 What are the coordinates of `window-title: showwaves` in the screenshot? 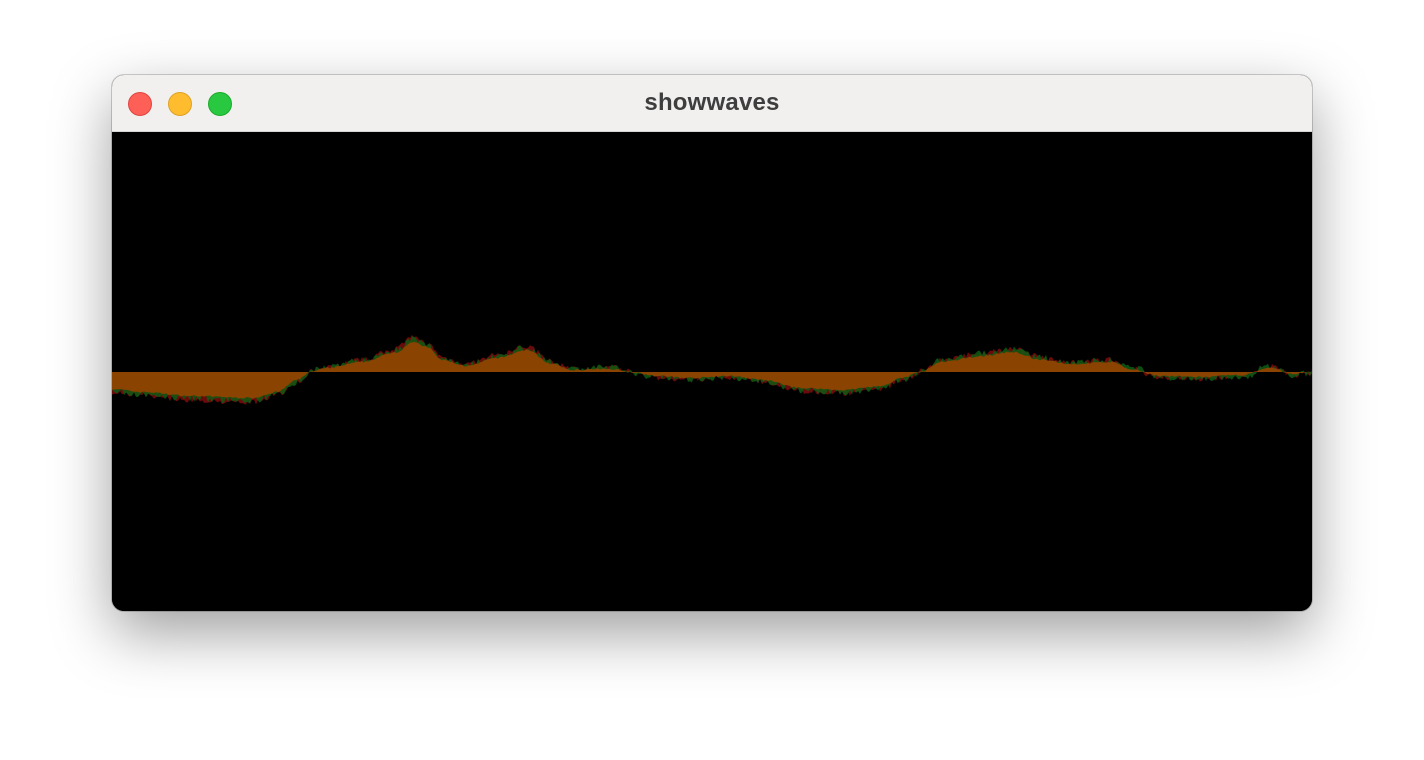 It's located at (712, 102).